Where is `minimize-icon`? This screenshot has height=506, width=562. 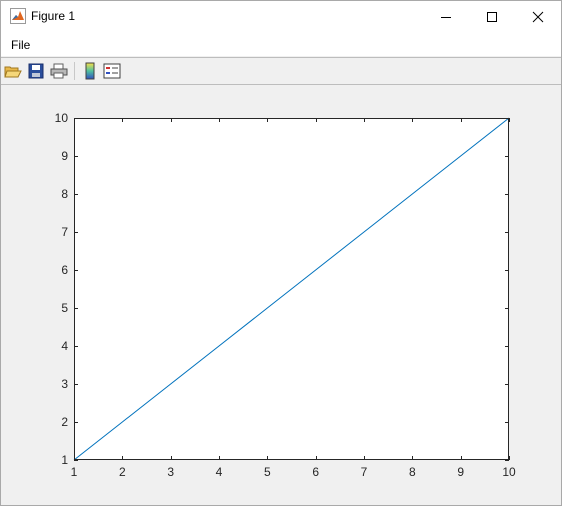
minimize-icon is located at coordinates (446, 17).